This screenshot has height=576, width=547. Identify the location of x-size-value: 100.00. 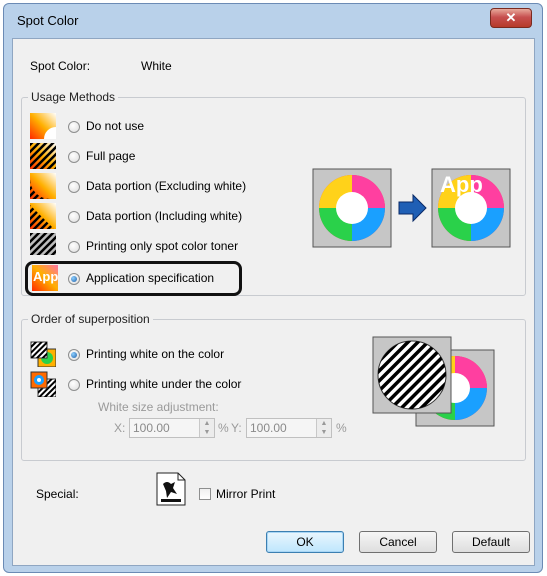
(151, 428).